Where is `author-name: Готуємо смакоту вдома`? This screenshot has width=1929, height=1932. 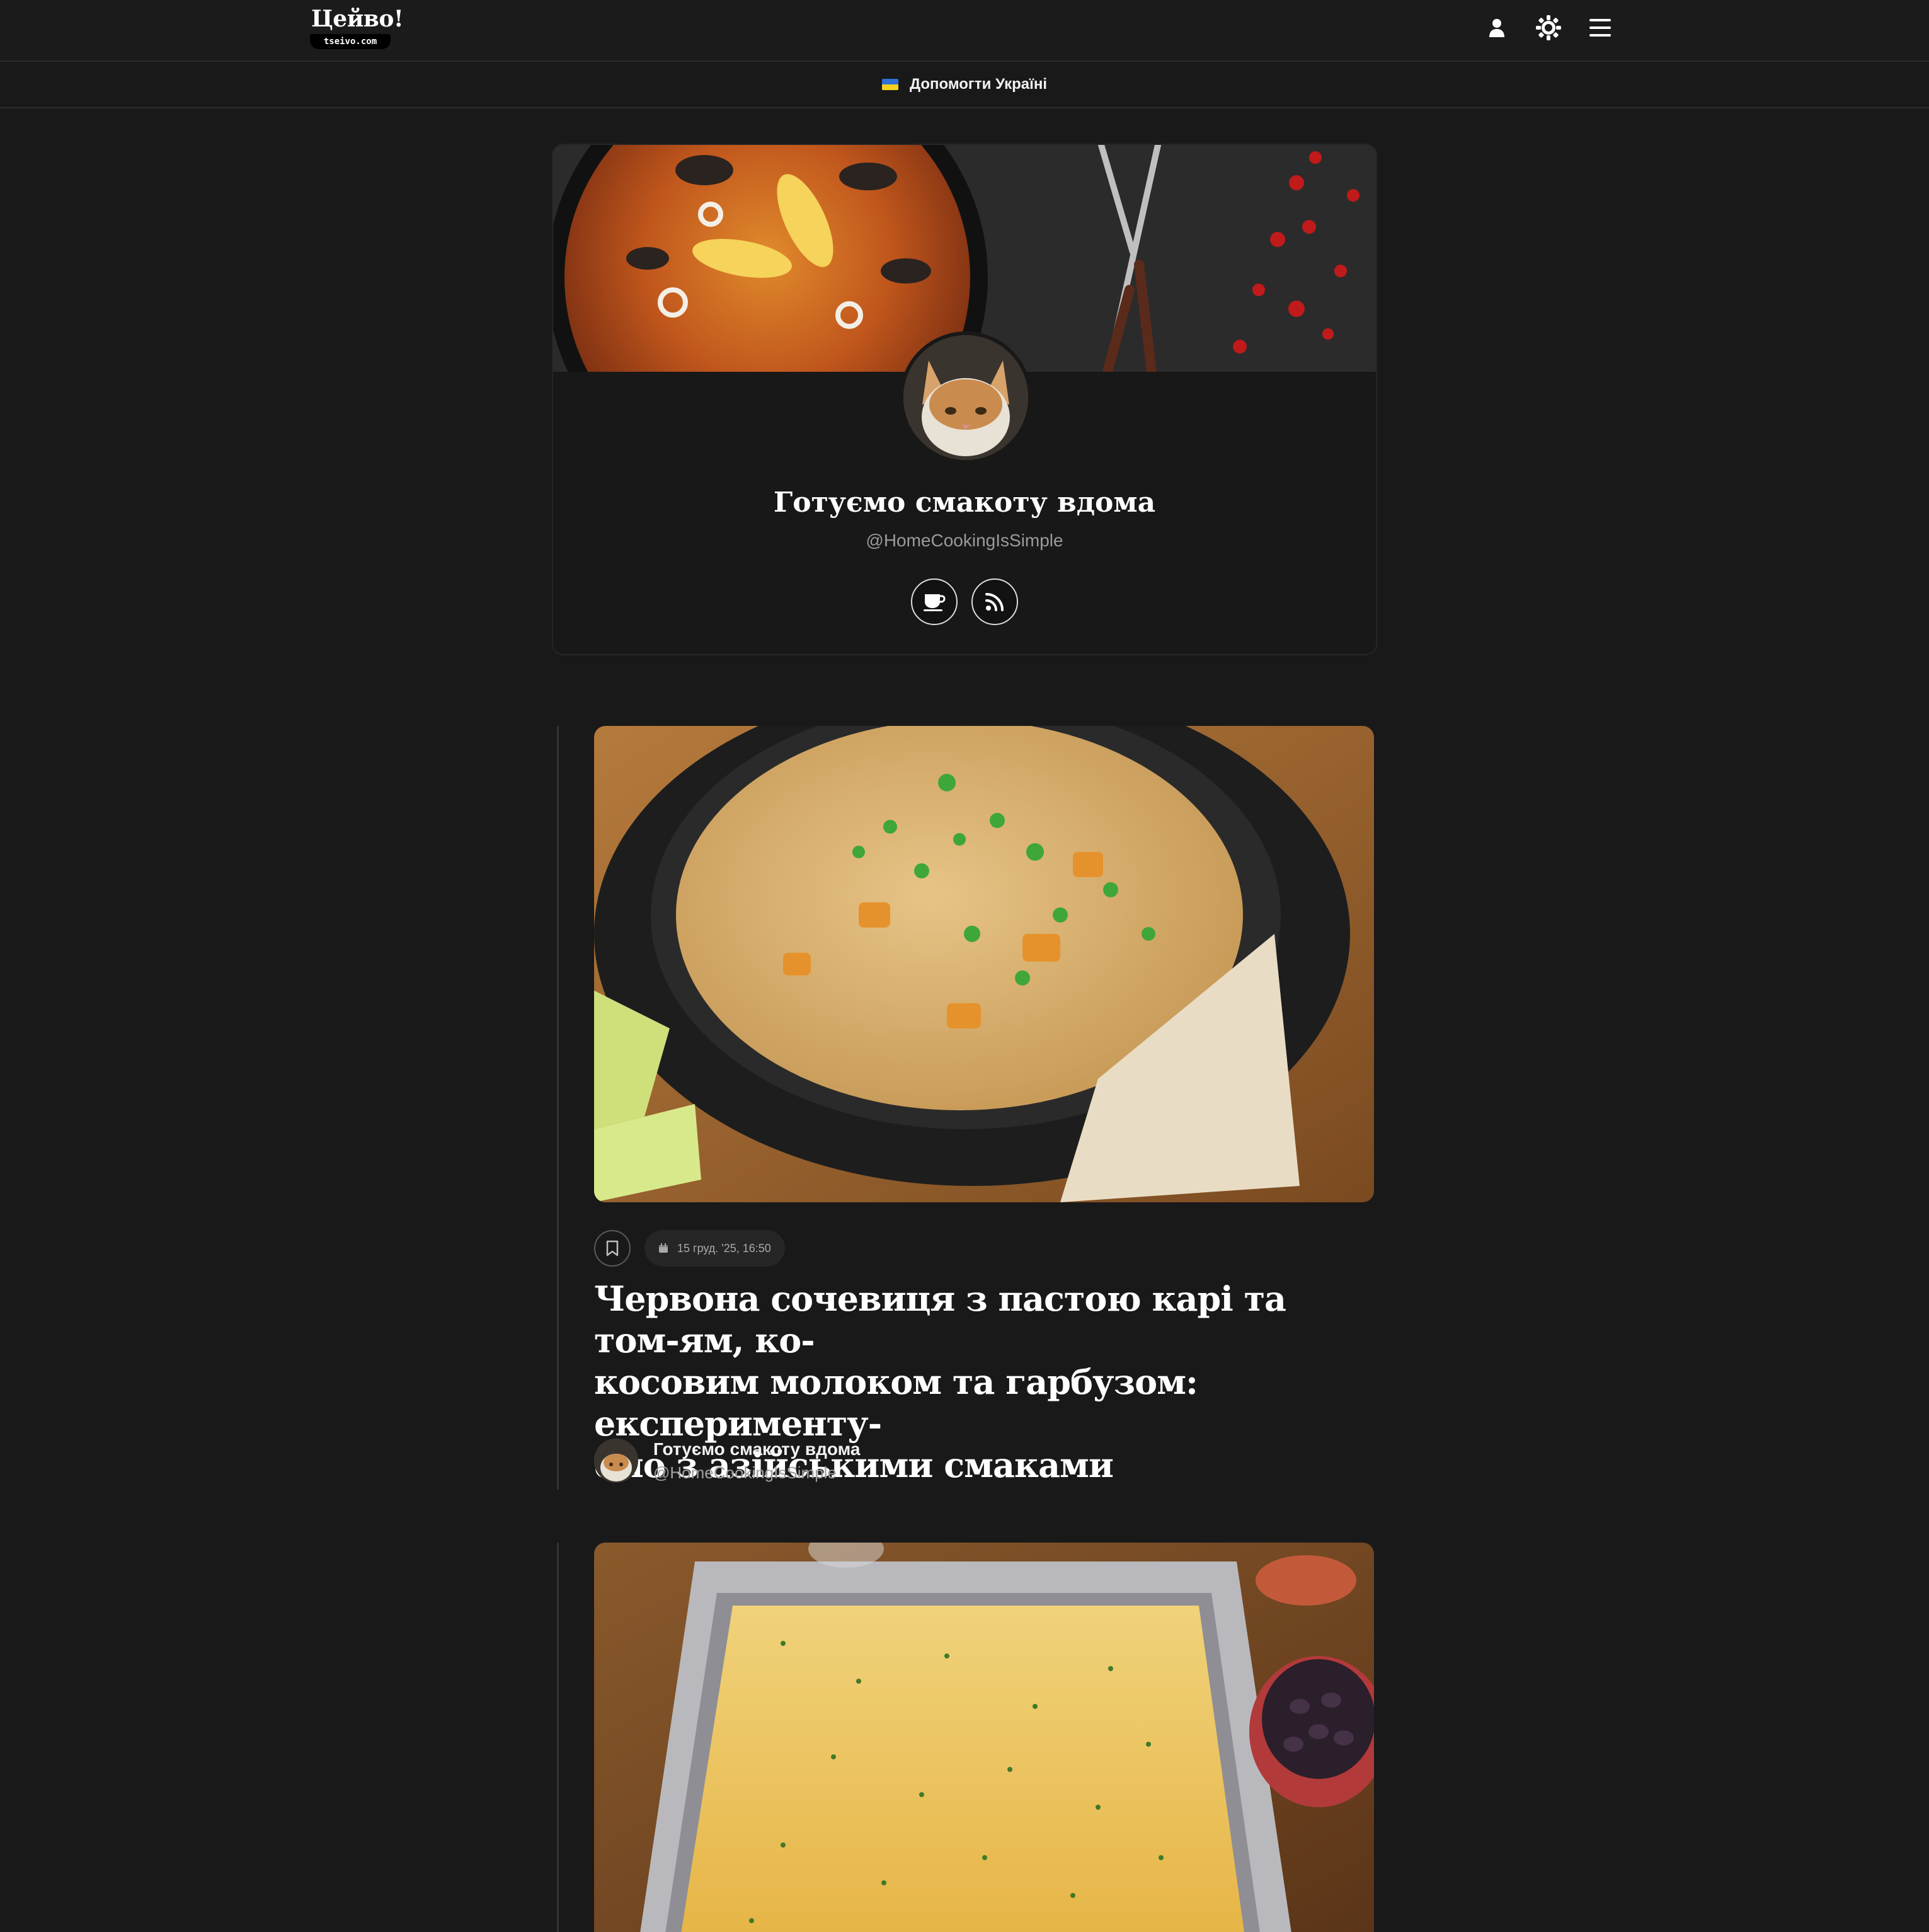
author-name: Готуємо смакоту вдома is located at coordinates (757, 1449).